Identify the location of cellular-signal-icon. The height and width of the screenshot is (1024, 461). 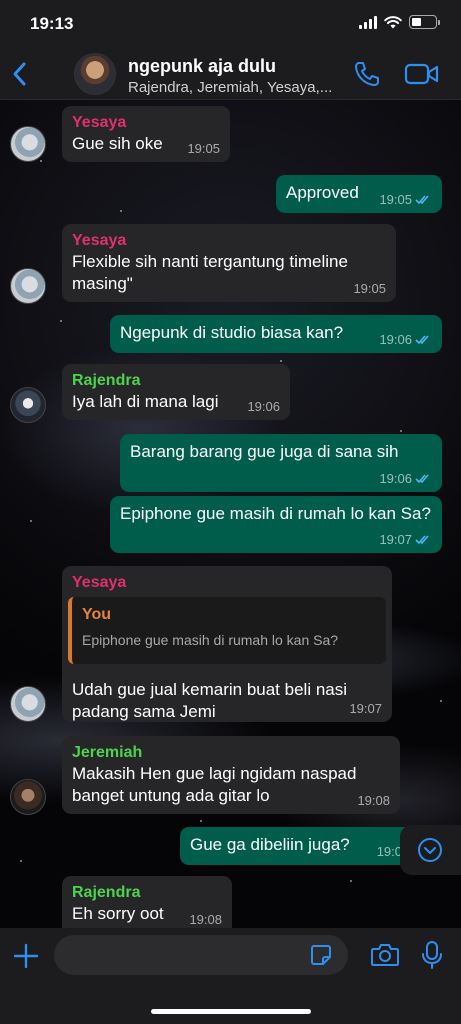
(368, 22).